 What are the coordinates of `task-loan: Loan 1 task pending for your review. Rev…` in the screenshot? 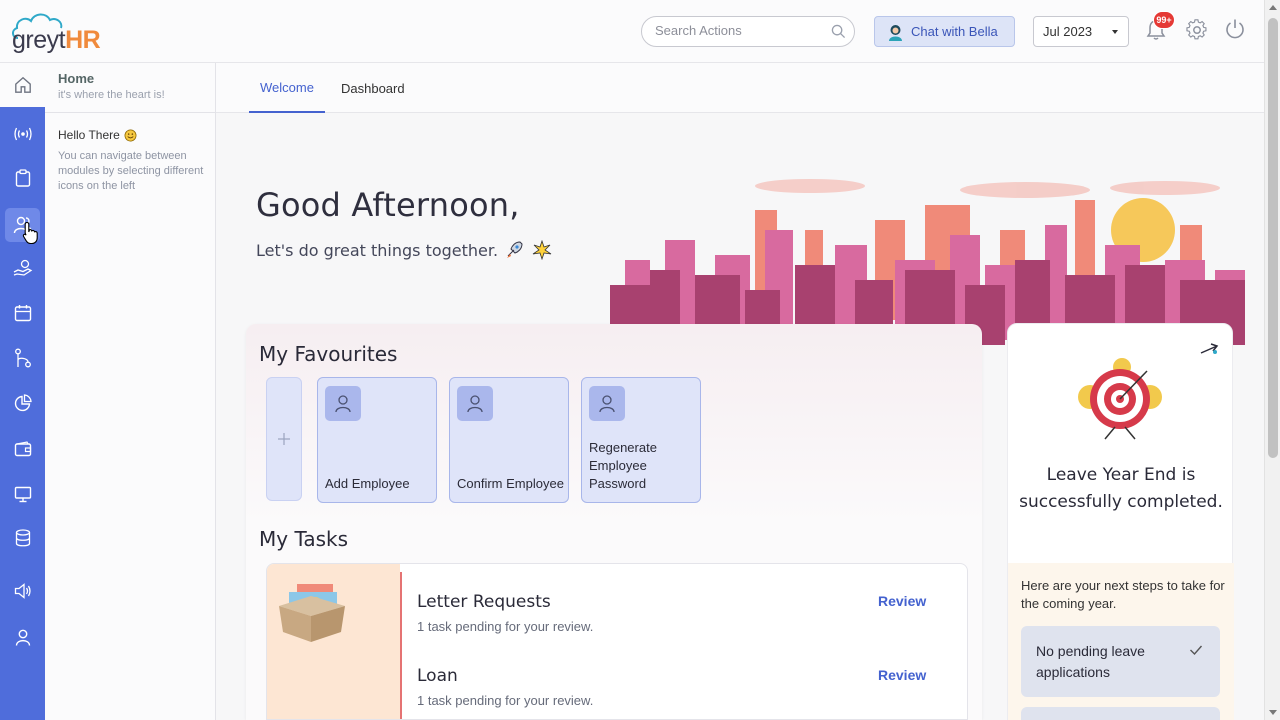 It's located at (683, 682).